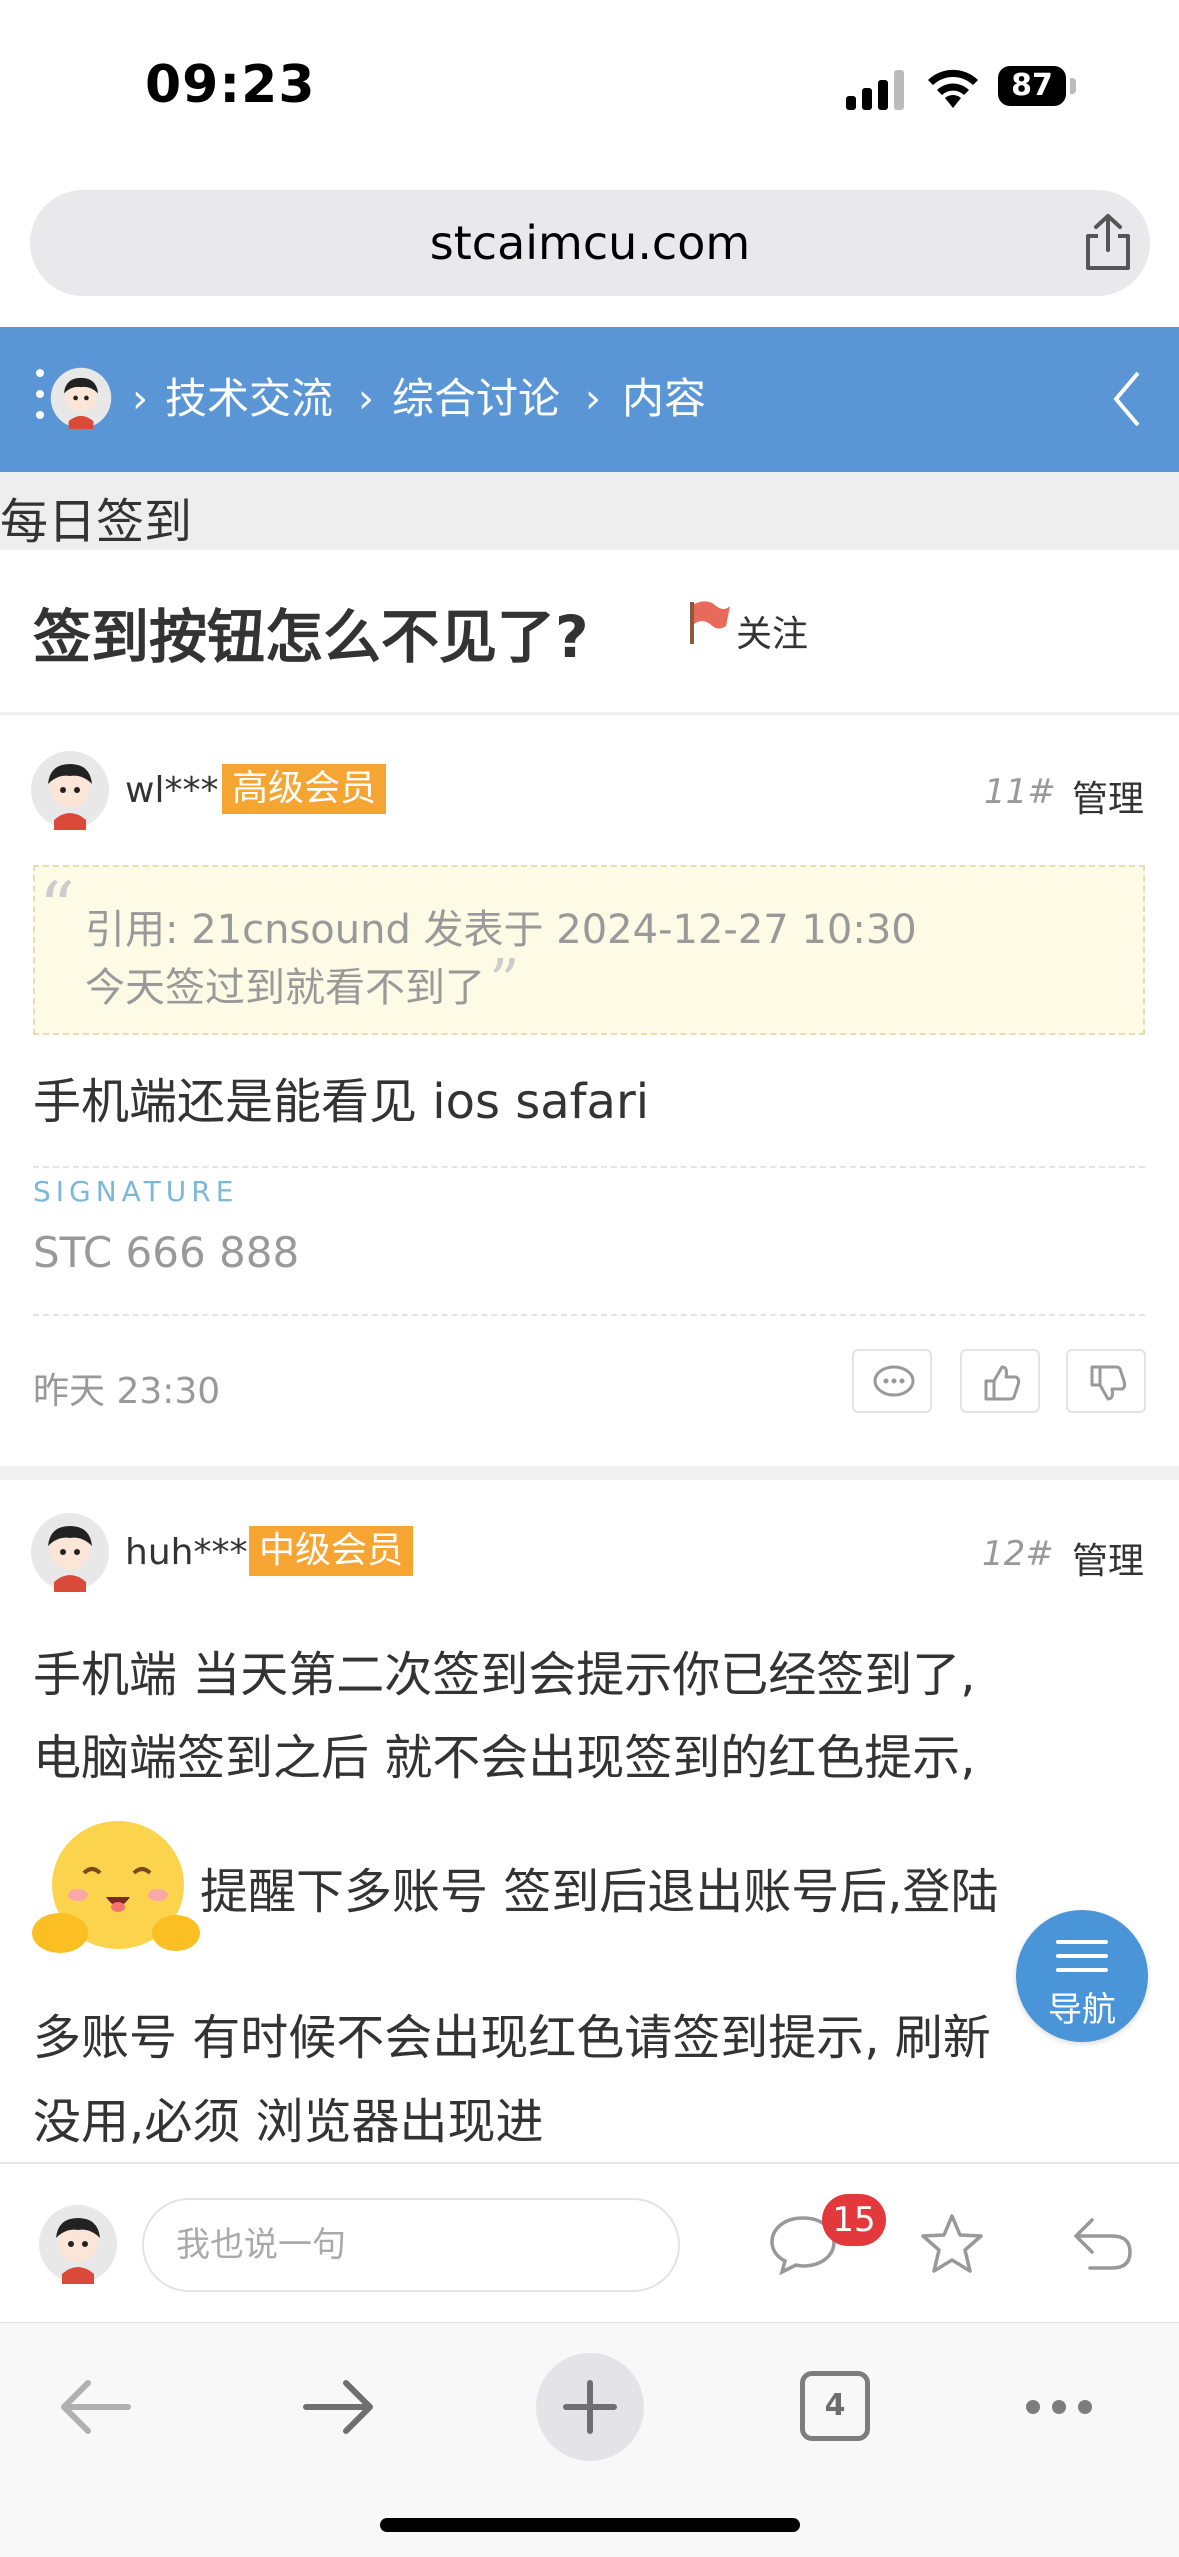 This screenshot has width=1179, height=2557. I want to click on breadcrumb-item-tech: 技术交流, so click(249, 399).